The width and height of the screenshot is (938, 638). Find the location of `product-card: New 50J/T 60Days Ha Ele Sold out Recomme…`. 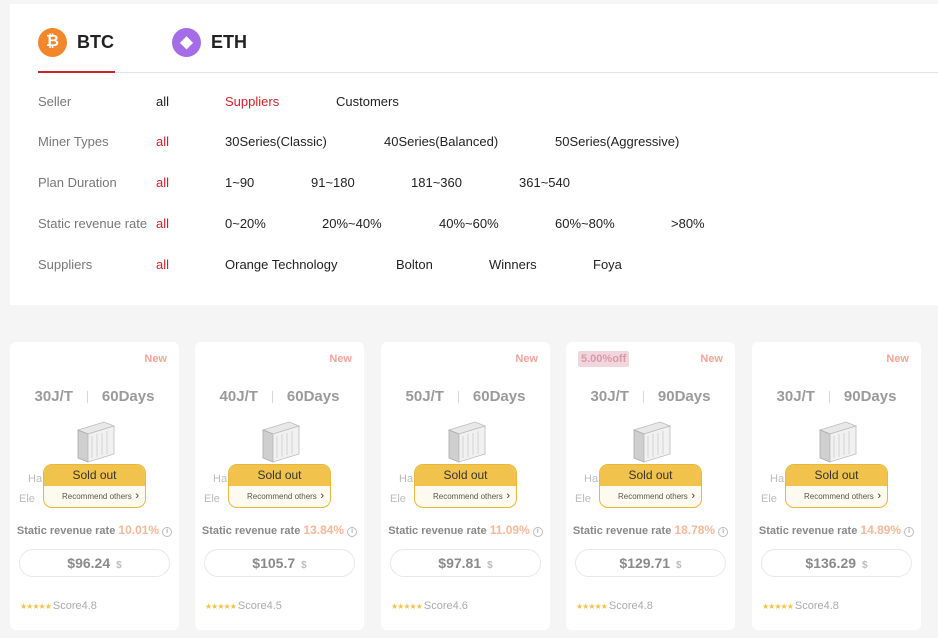

product-card: New 50J/T 60Days Ha Ele Sold out Recomme… is located at coordinates (465, 486).